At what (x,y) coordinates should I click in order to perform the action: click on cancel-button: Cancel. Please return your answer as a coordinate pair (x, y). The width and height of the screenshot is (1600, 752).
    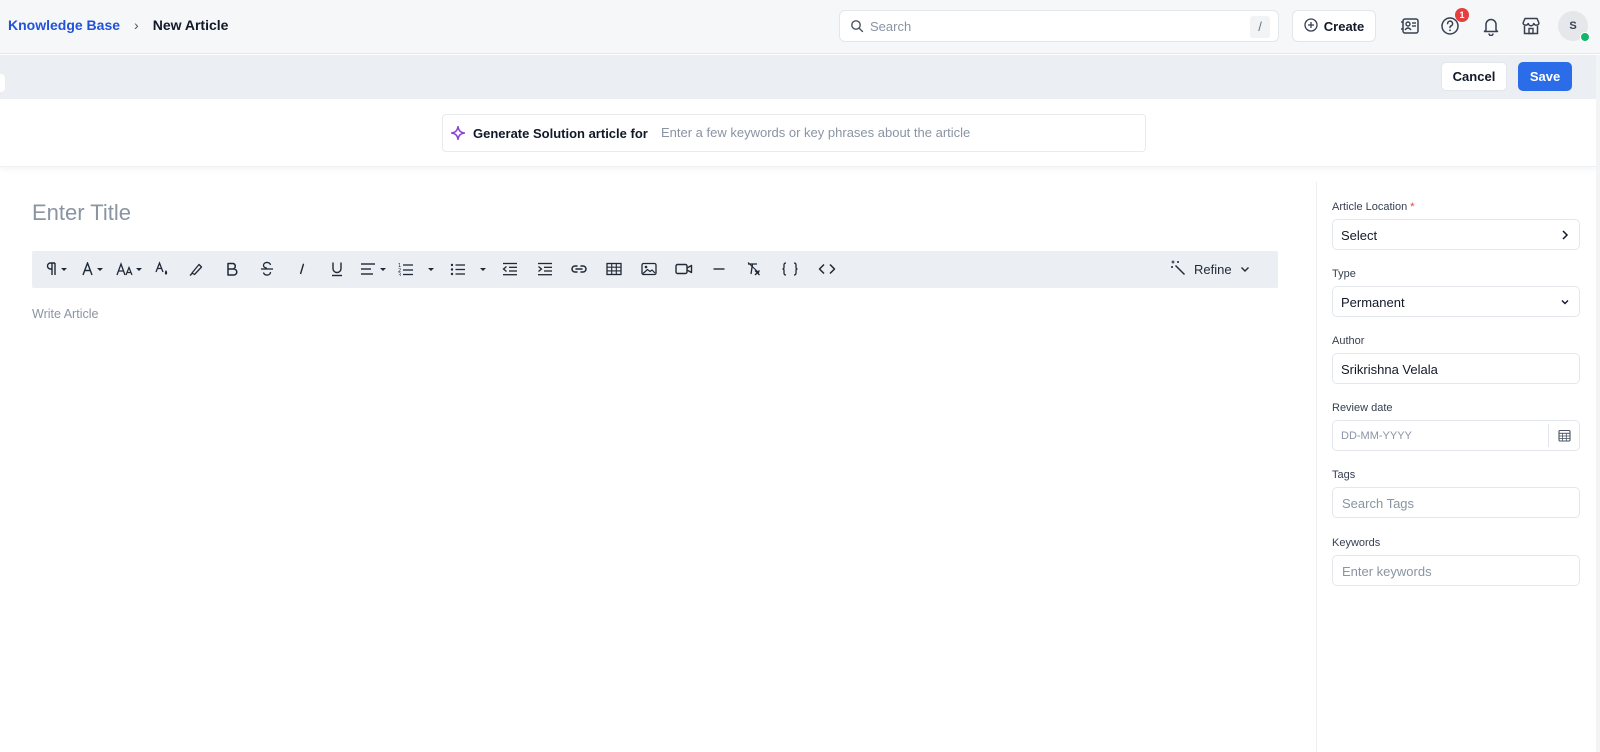
    Looking at the image, I should click on (1474, 76).